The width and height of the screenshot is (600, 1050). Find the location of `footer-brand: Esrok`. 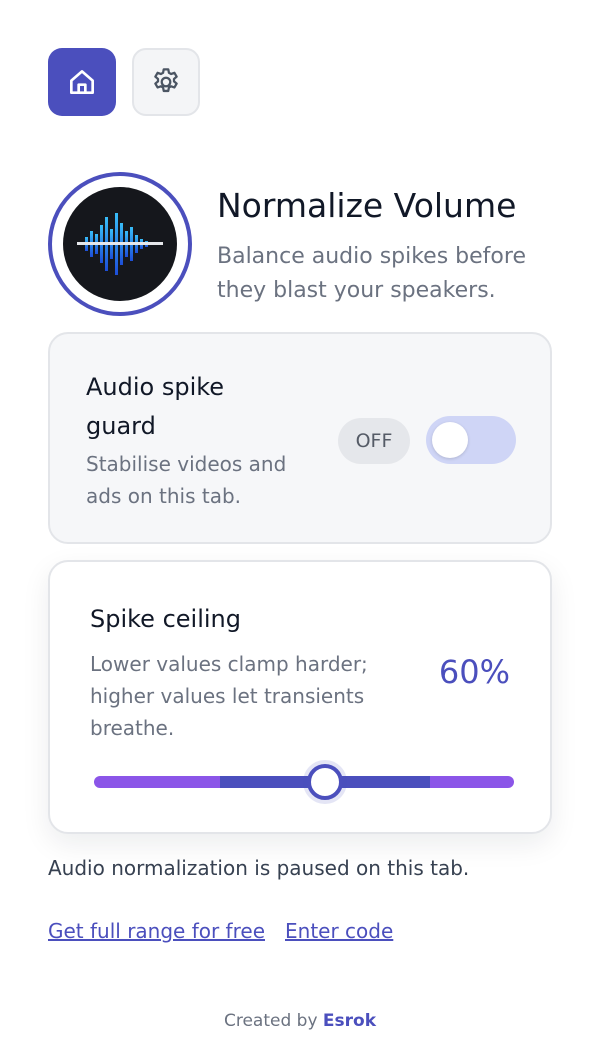

footer-brand: Esrok is located at coordinates (349, 1021).